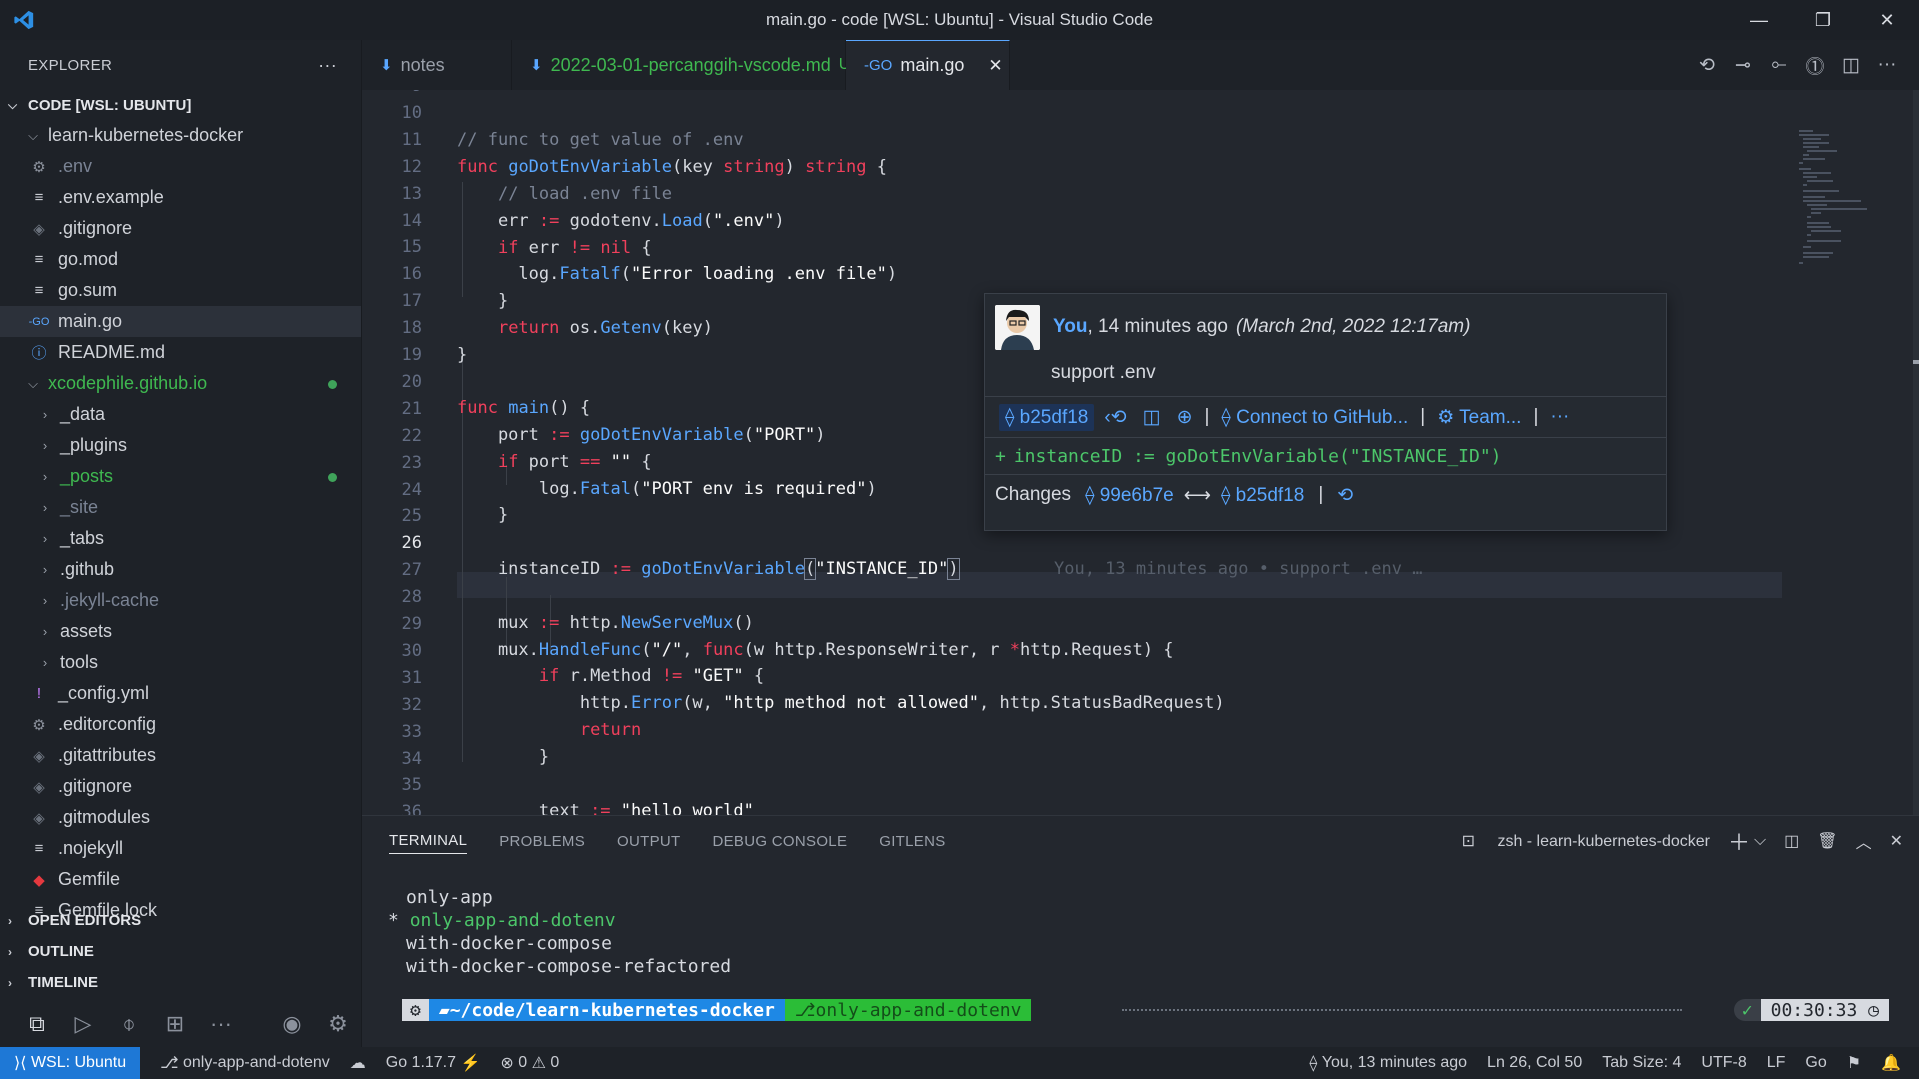  I want to click on minimap, so click(1854, 452).